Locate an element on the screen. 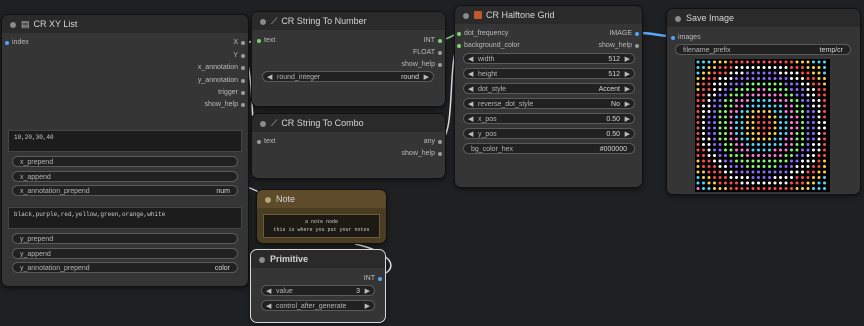 The width and height of the screenshot is (864, 326). y-prepend-field: y_prepend is located at coordinates (125, 238).